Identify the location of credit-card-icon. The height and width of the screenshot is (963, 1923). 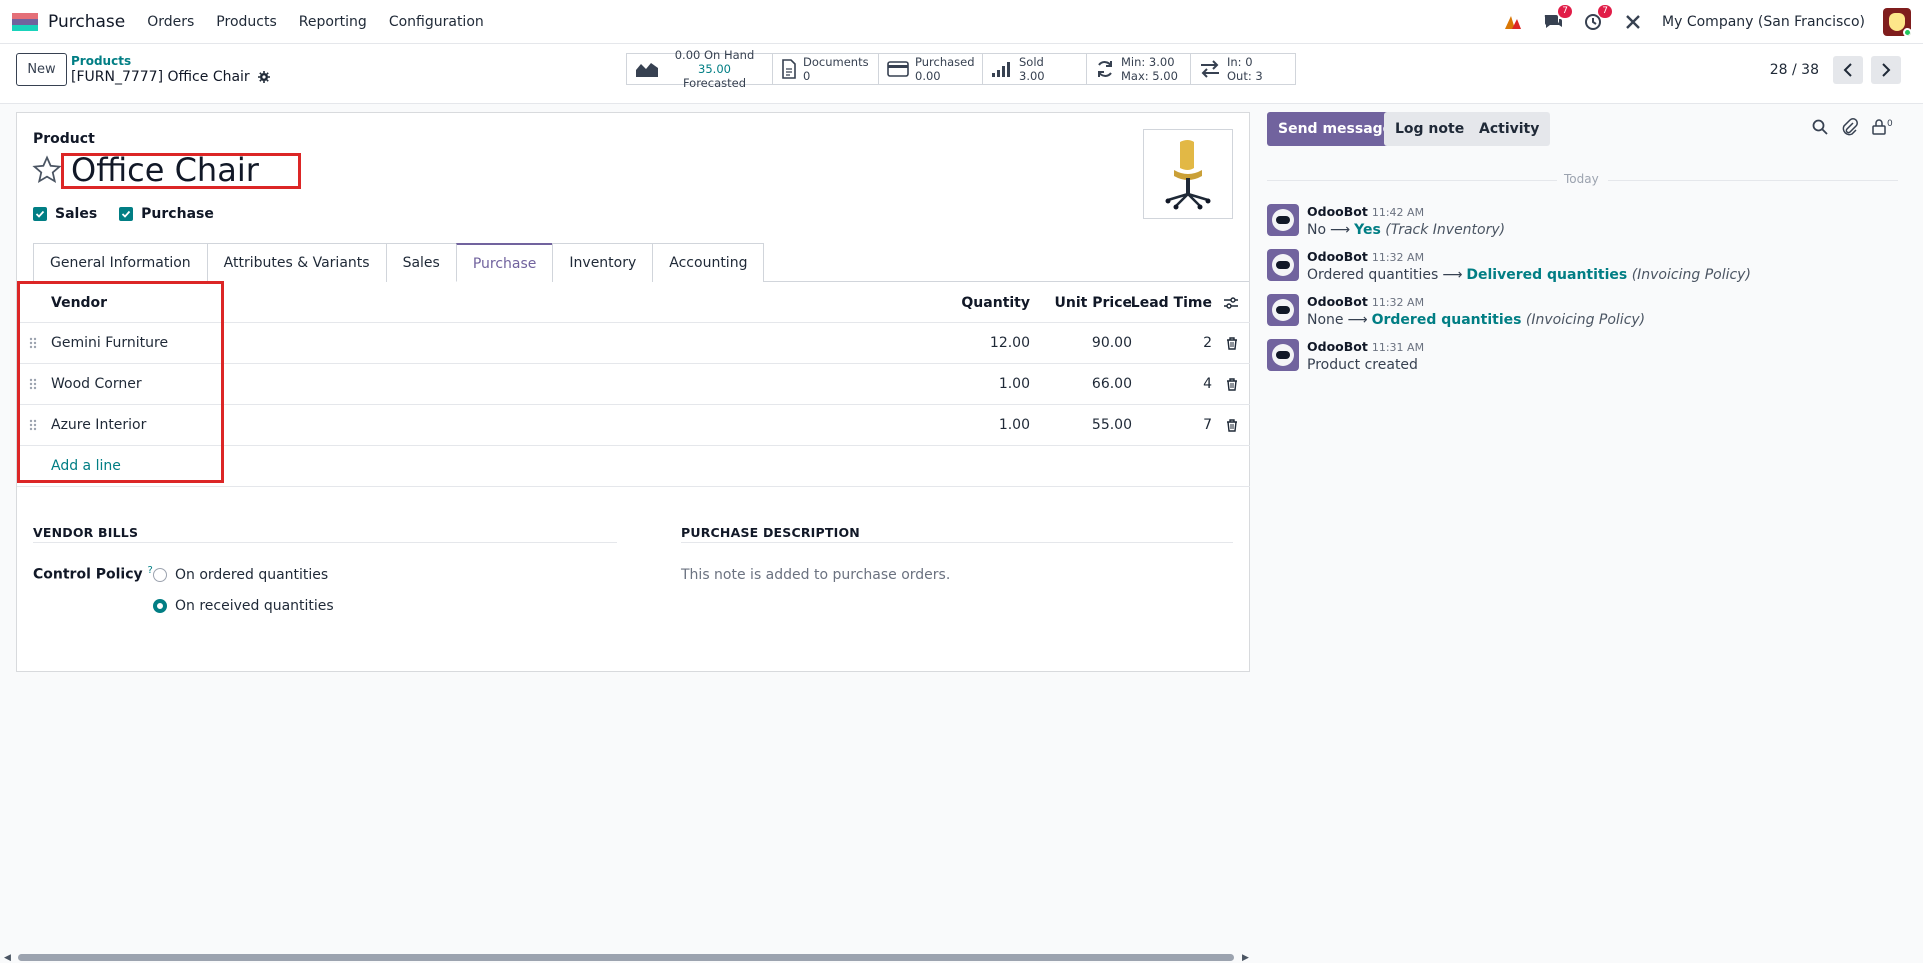
(898, 69).